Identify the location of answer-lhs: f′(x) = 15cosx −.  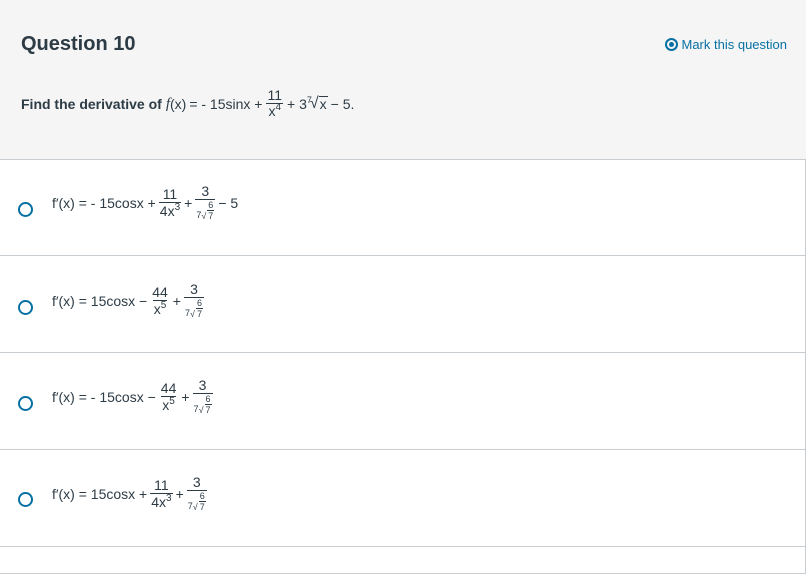
(100, 300).